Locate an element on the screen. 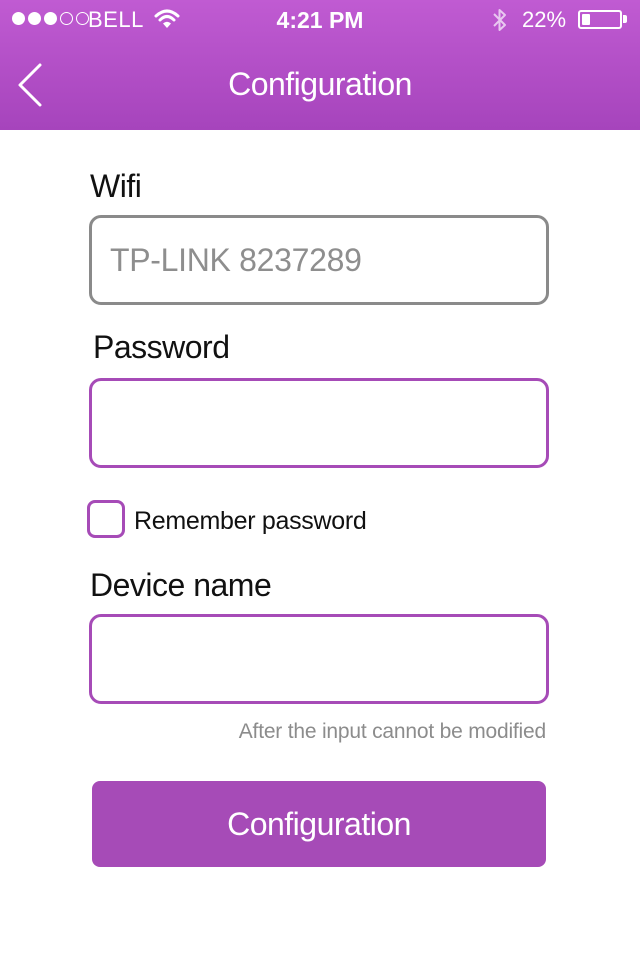  device-name-field is located at coordinates (319, 659).